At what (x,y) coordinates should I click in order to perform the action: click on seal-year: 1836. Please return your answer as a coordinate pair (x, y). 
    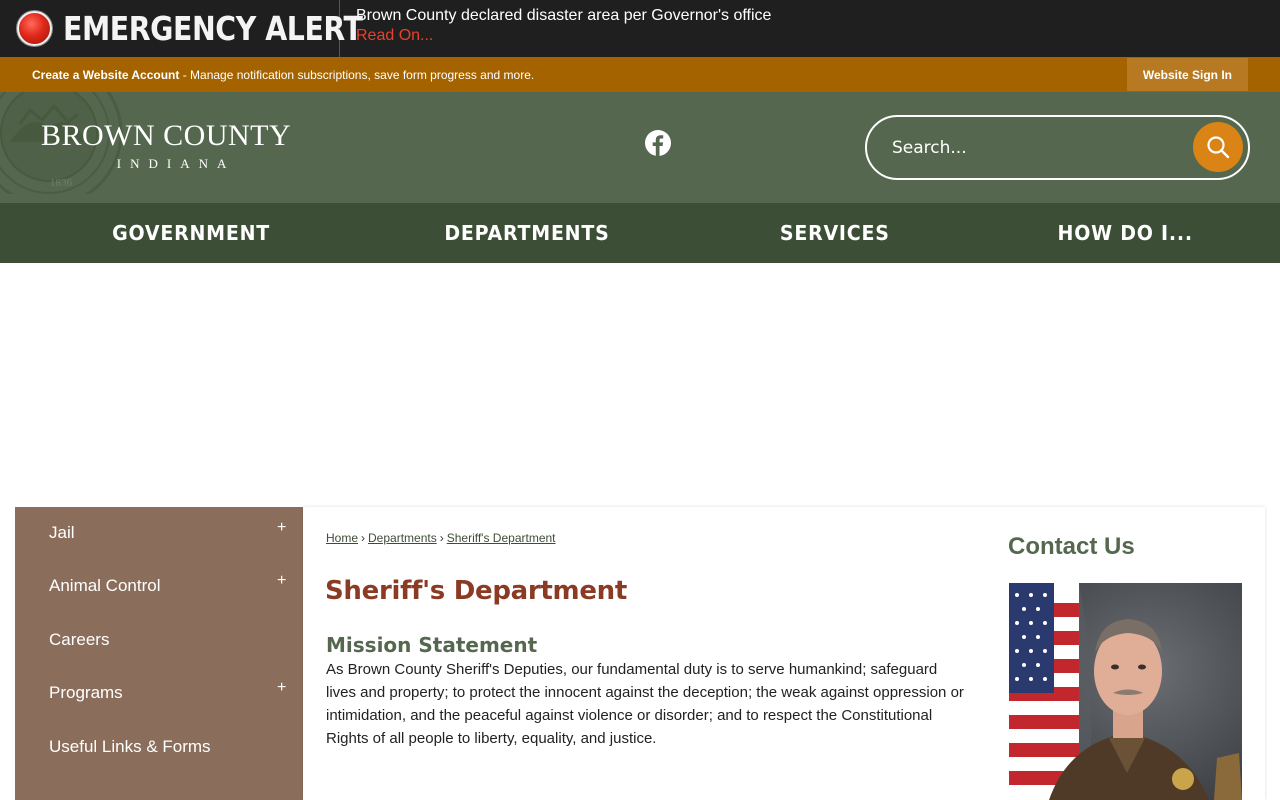
    Looking at the image, I should click on (61, 183).